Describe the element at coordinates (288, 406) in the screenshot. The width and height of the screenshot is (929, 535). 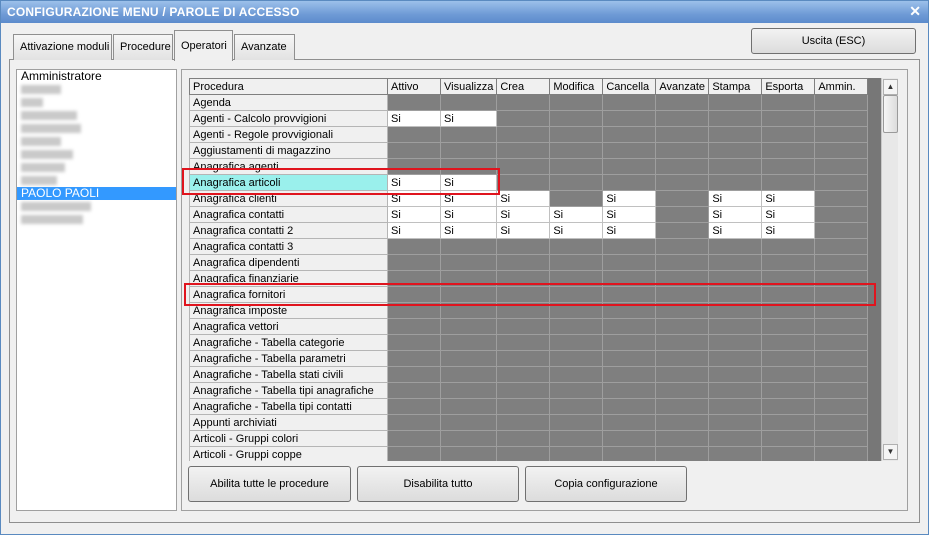
I see `procedure-cell: Anagrafiche - Tabella tipi contatti` at that location.